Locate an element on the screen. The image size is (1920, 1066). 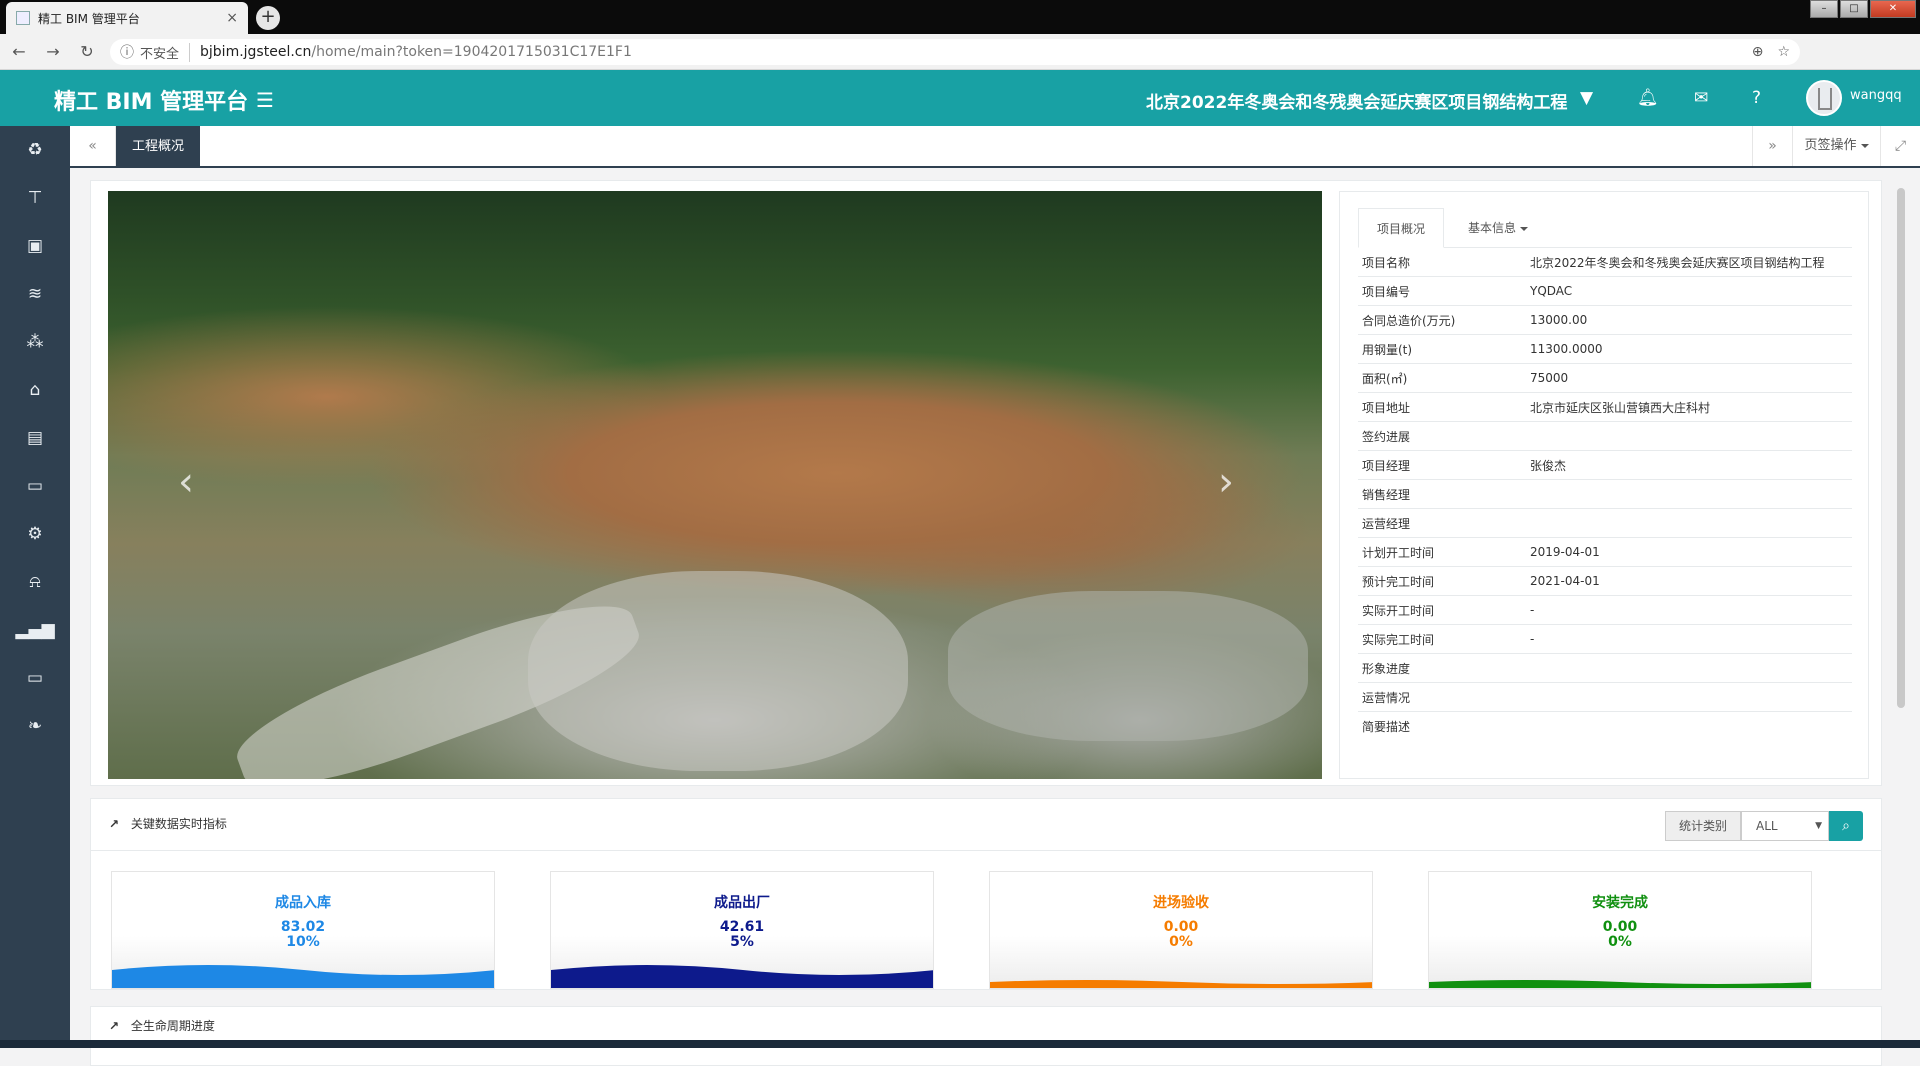
kpi-card-title: 安装完成 is located at coordinates (1620, 903).